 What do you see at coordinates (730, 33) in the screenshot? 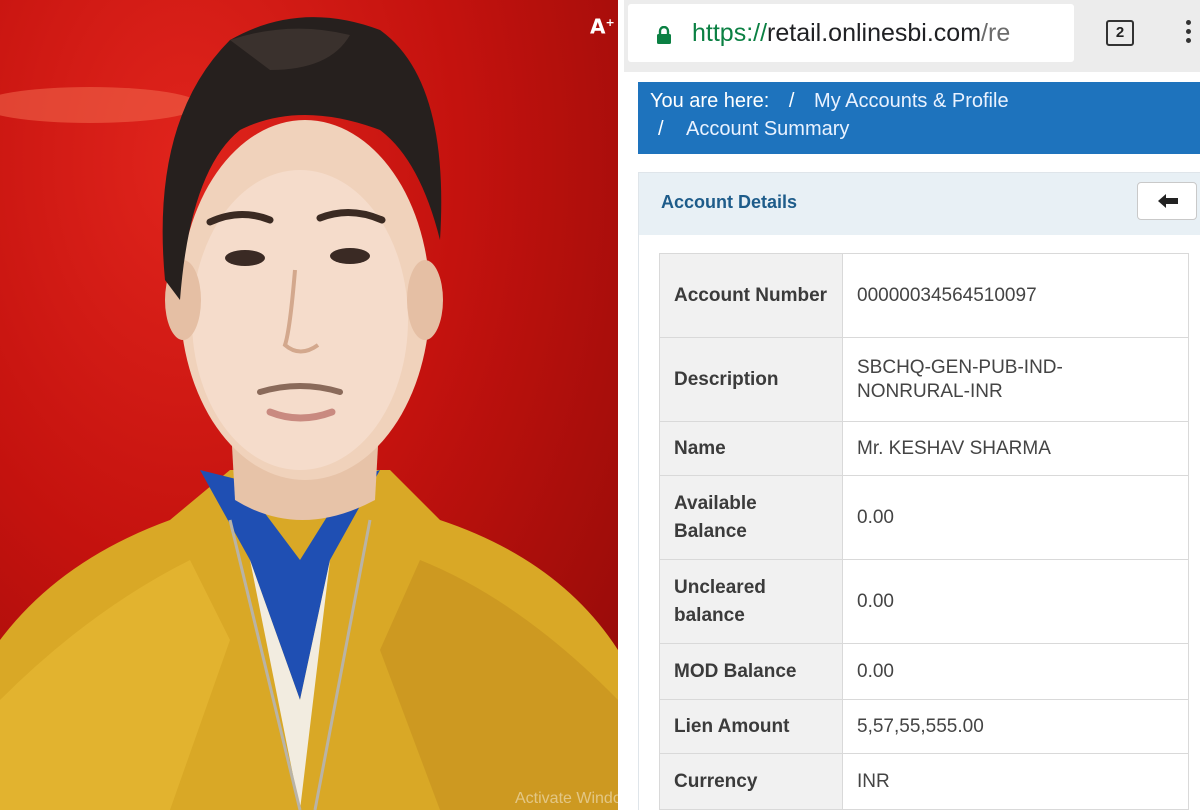
I see `url-scheme: https://` at bounding box center [730, 33].